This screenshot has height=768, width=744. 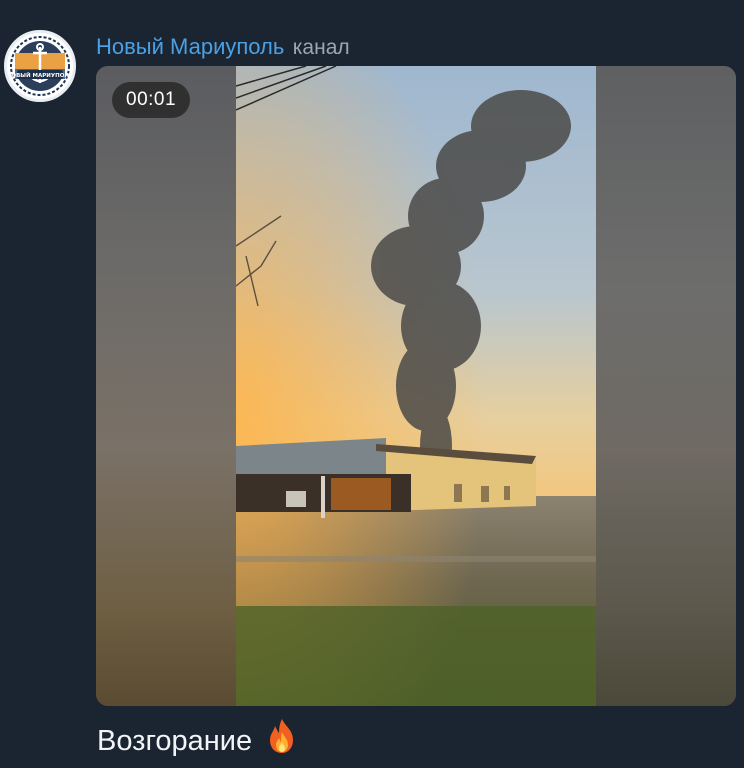 What do you see at coordinates (175, 741) in the screenshot?
I see `message-text: Возгорание` at bounding box center [175, 741].